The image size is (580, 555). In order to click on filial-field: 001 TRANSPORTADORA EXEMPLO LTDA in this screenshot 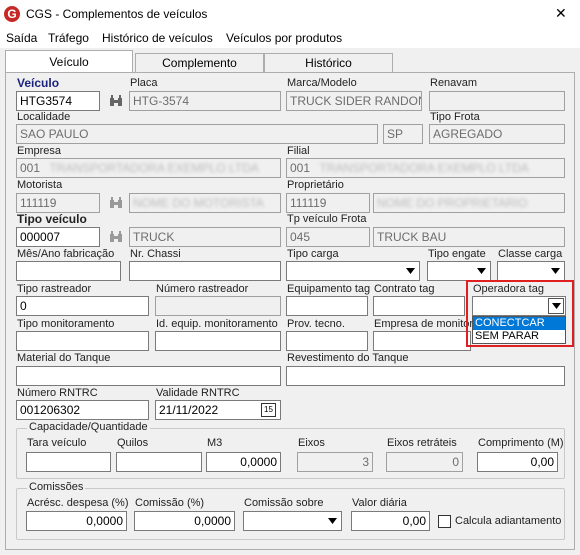, I will do `click(425, 168)`.